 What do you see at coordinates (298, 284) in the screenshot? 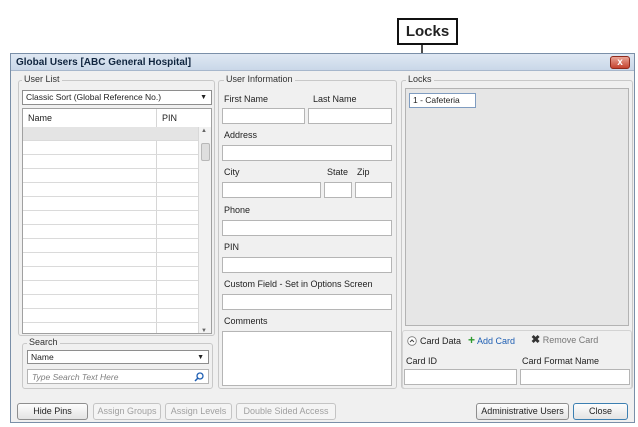
I see `custom-field-label: Custom Field - Set in Options Screen` at bounding box center [298, 284].